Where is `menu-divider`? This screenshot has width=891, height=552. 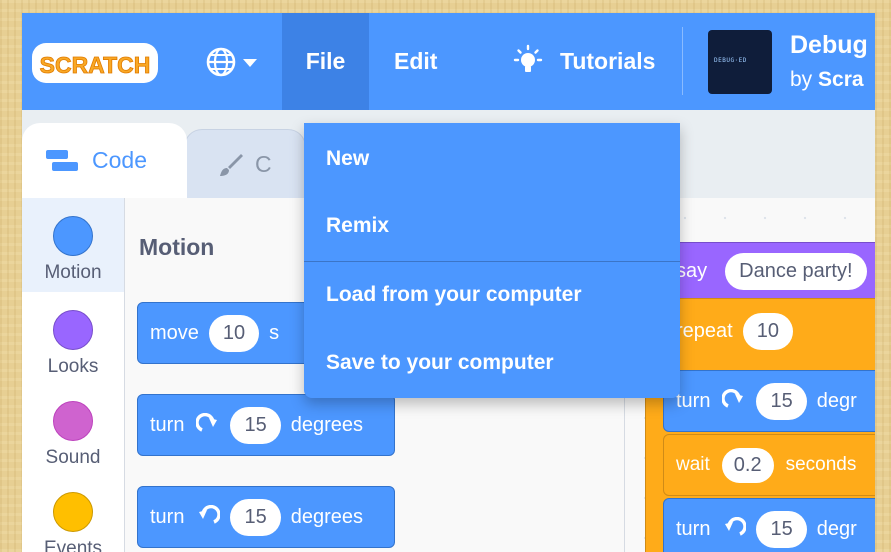 menu-divider is located at coordinates (492, 261).